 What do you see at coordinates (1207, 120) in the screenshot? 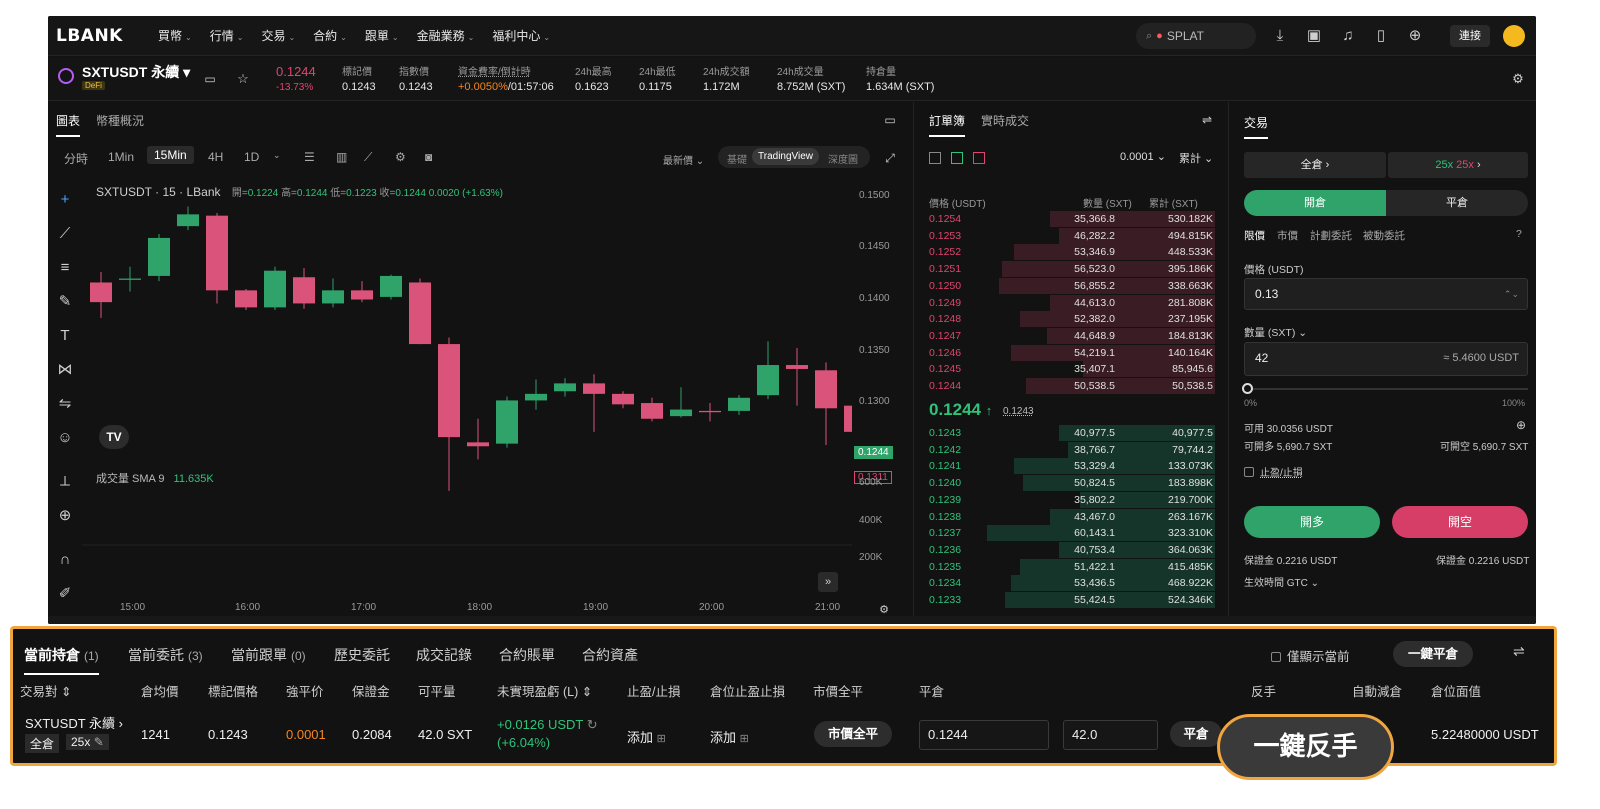
I see `filter-icon: ⇌` at bounding box center [1207, 120].